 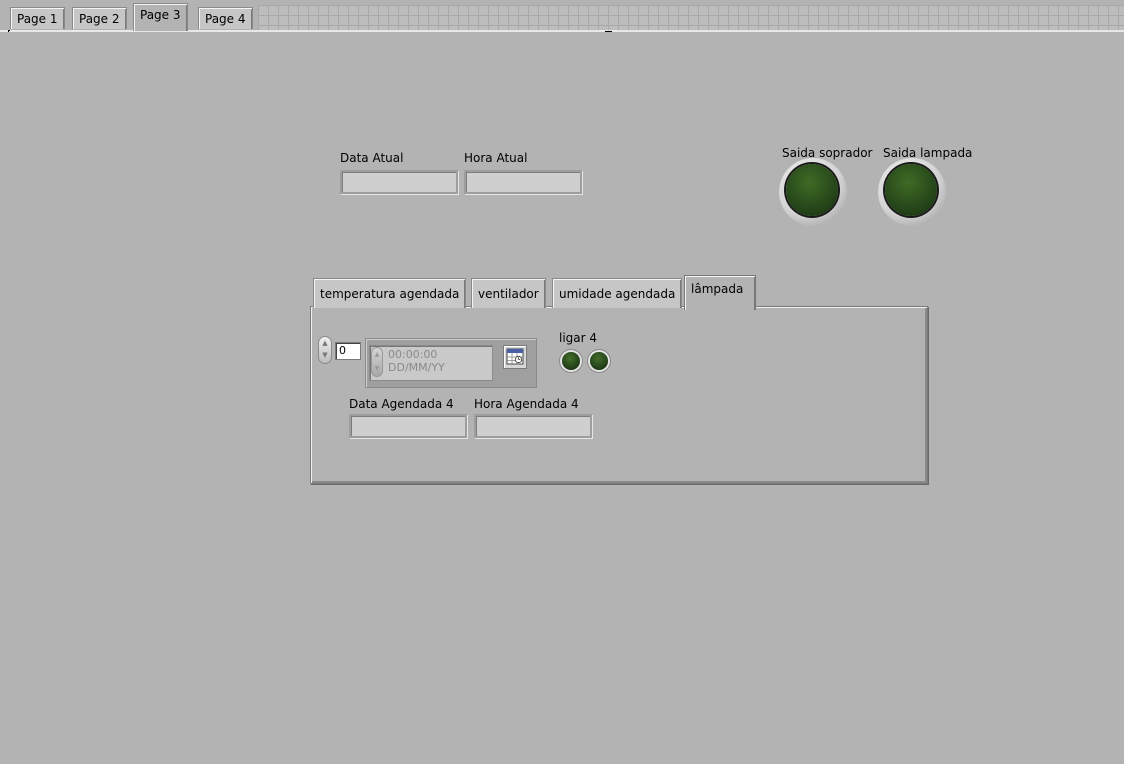 What do you see at coordinates (399, 182) in the screenshot?
I see `data-atual-indicator` at bounding box center [399, 182].